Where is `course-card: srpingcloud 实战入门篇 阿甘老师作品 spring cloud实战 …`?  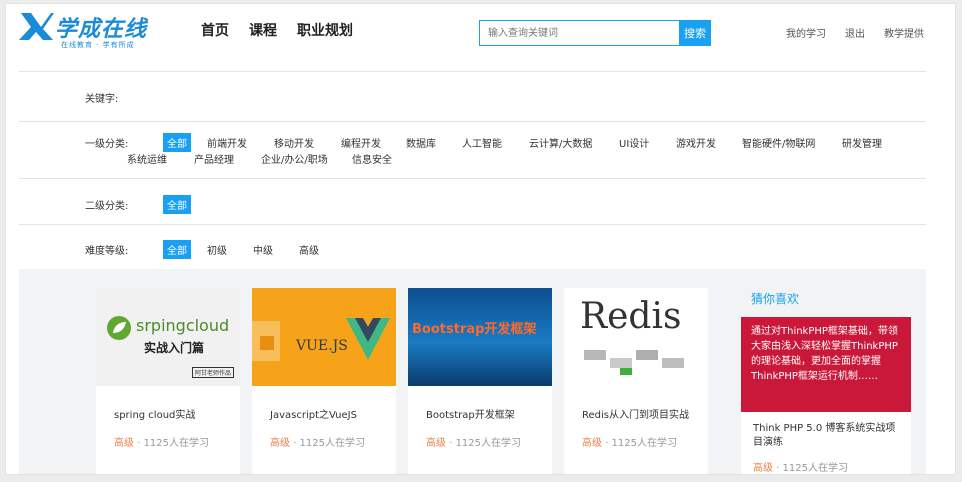
course-card: srpingcloud 实战入门篇 阿甘老师作品 spring cloud实战 … is located at coordinates (168, 381).